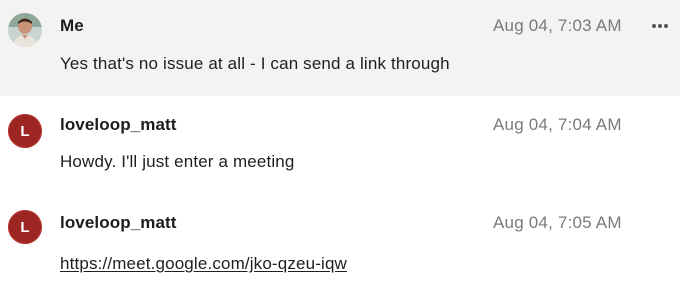 The image size is (680, 300). Describe the element at coordinates (25, 30) in the screenshot. I see `user-photo-icon` at that location.